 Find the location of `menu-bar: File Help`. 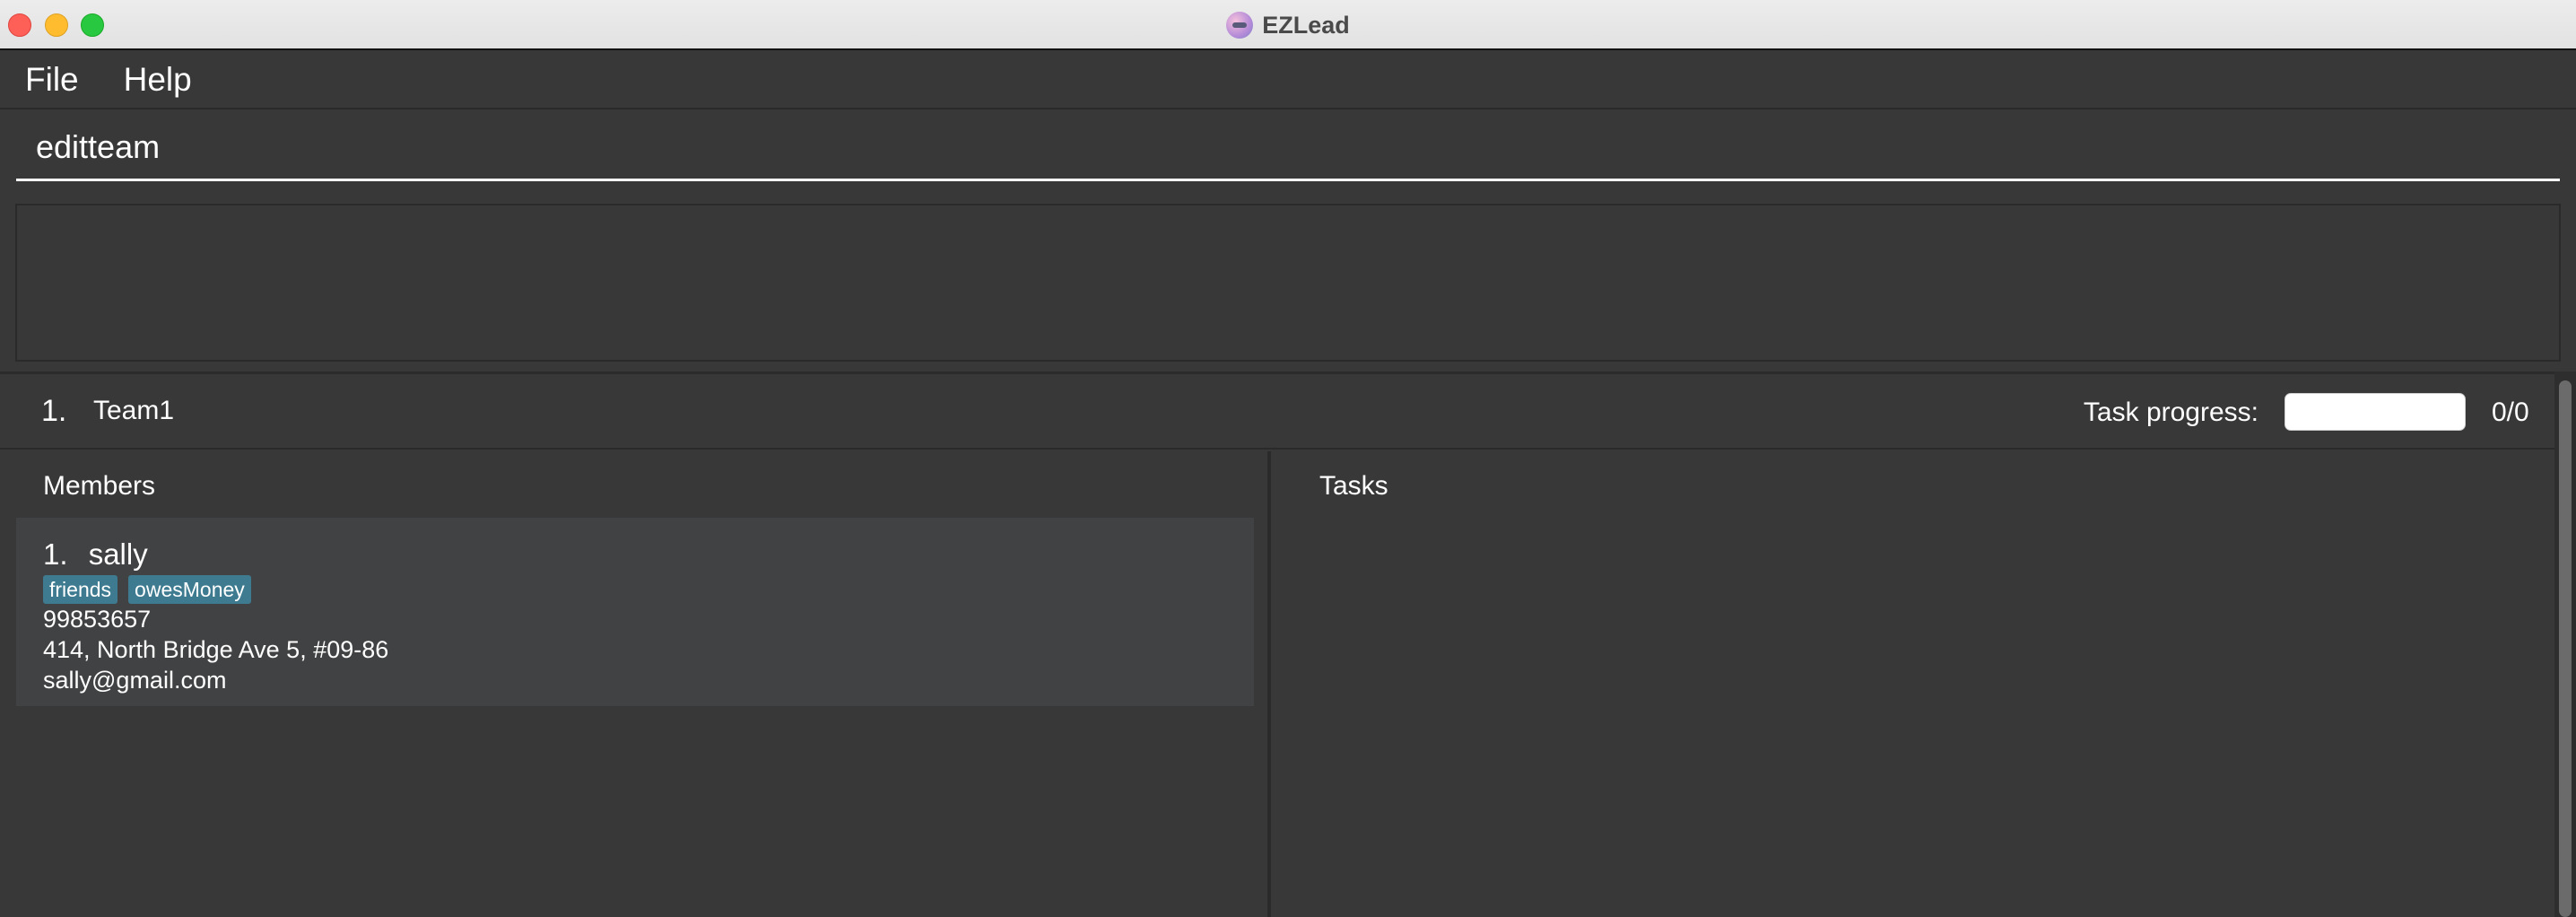

menu-bar: File Help is located at coordinates (1288, 81).